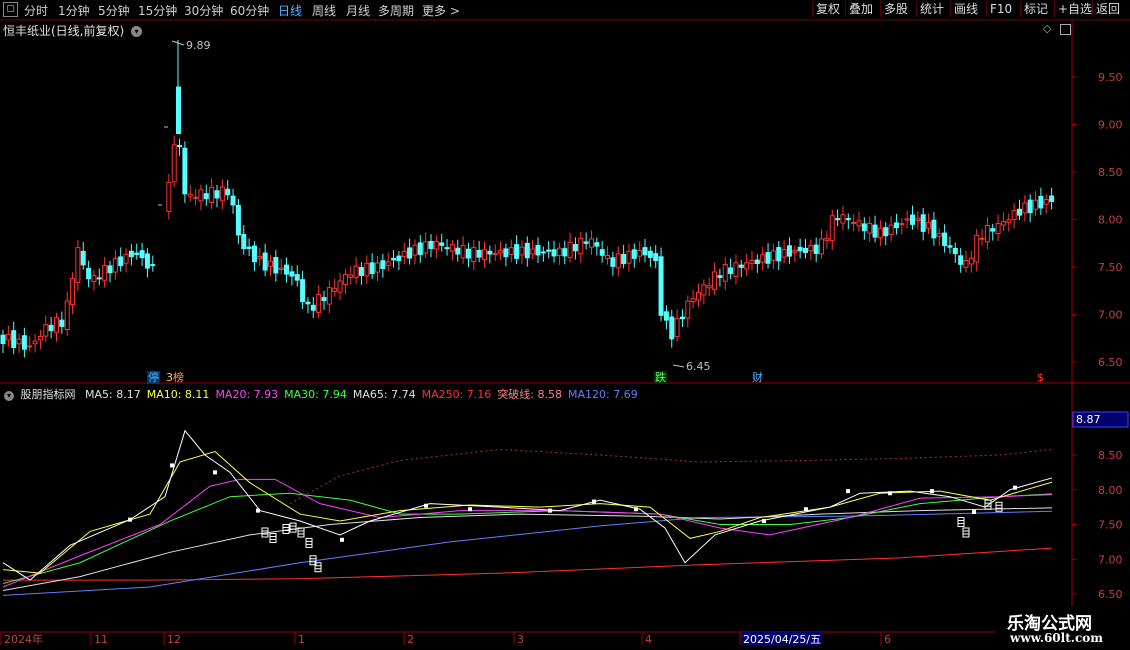 The image size is (1130, 650). I want to click on indicator-axis-label: 8.00, so click(1110, 490).